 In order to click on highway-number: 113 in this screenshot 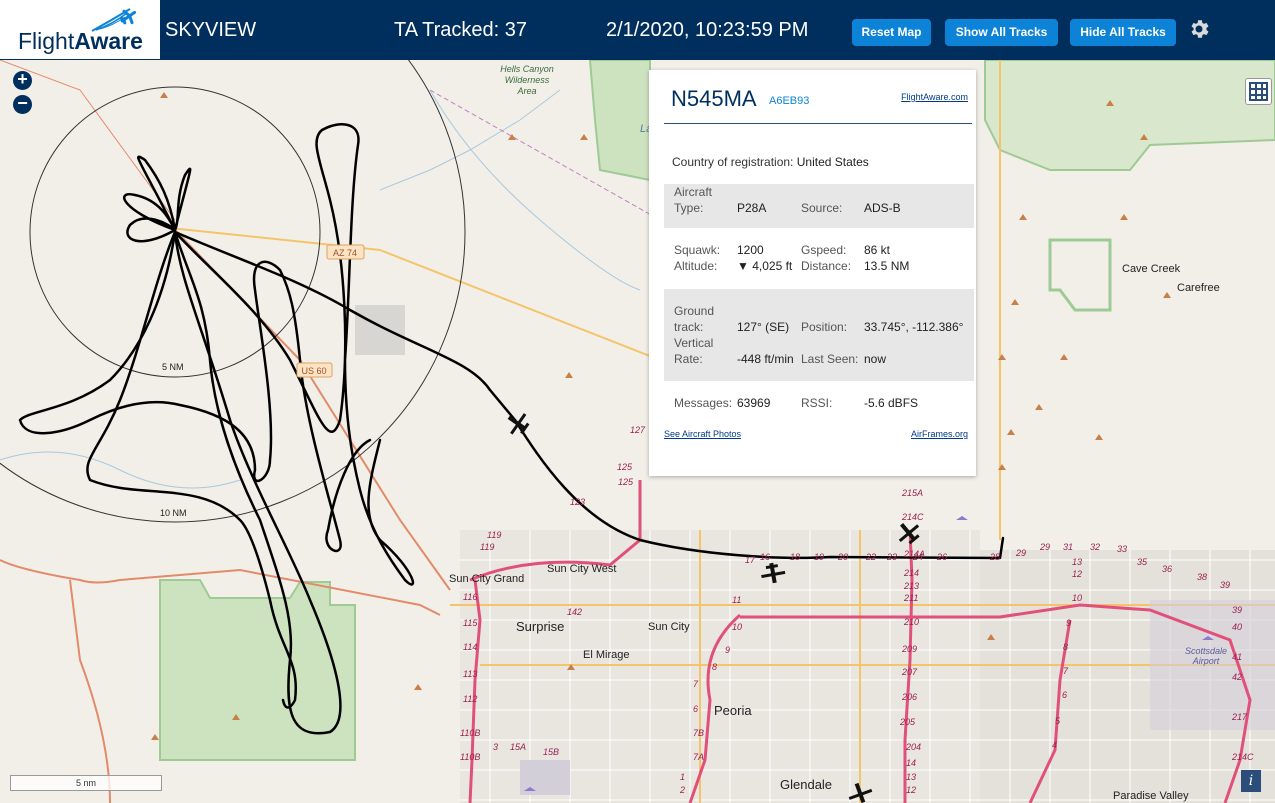, I will do `click(470, 674)`.